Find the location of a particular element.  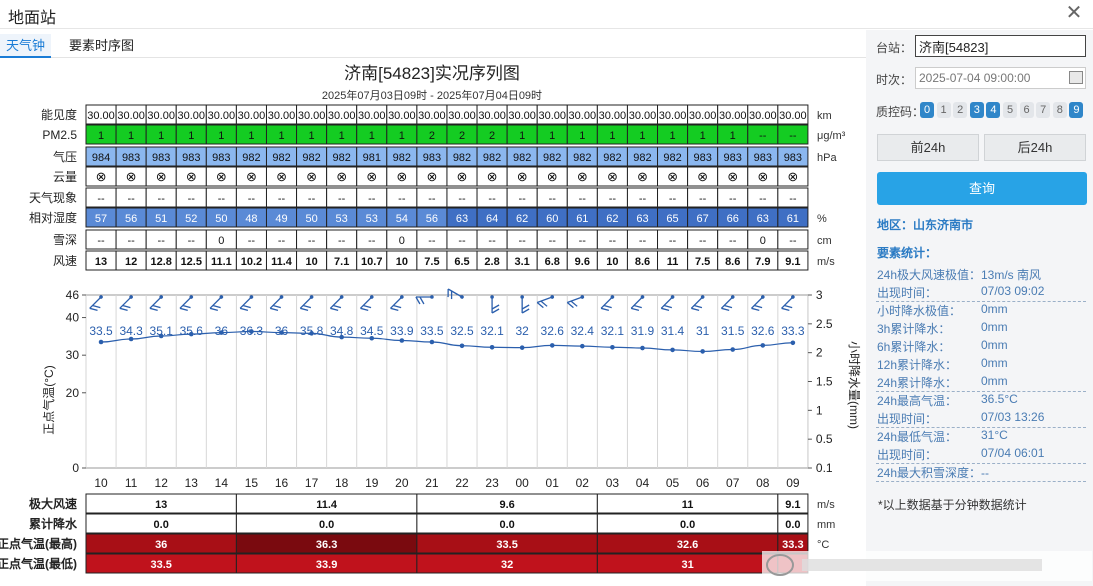

tab-weather-clock: 天气钟 is located at coordinates (26, 46).